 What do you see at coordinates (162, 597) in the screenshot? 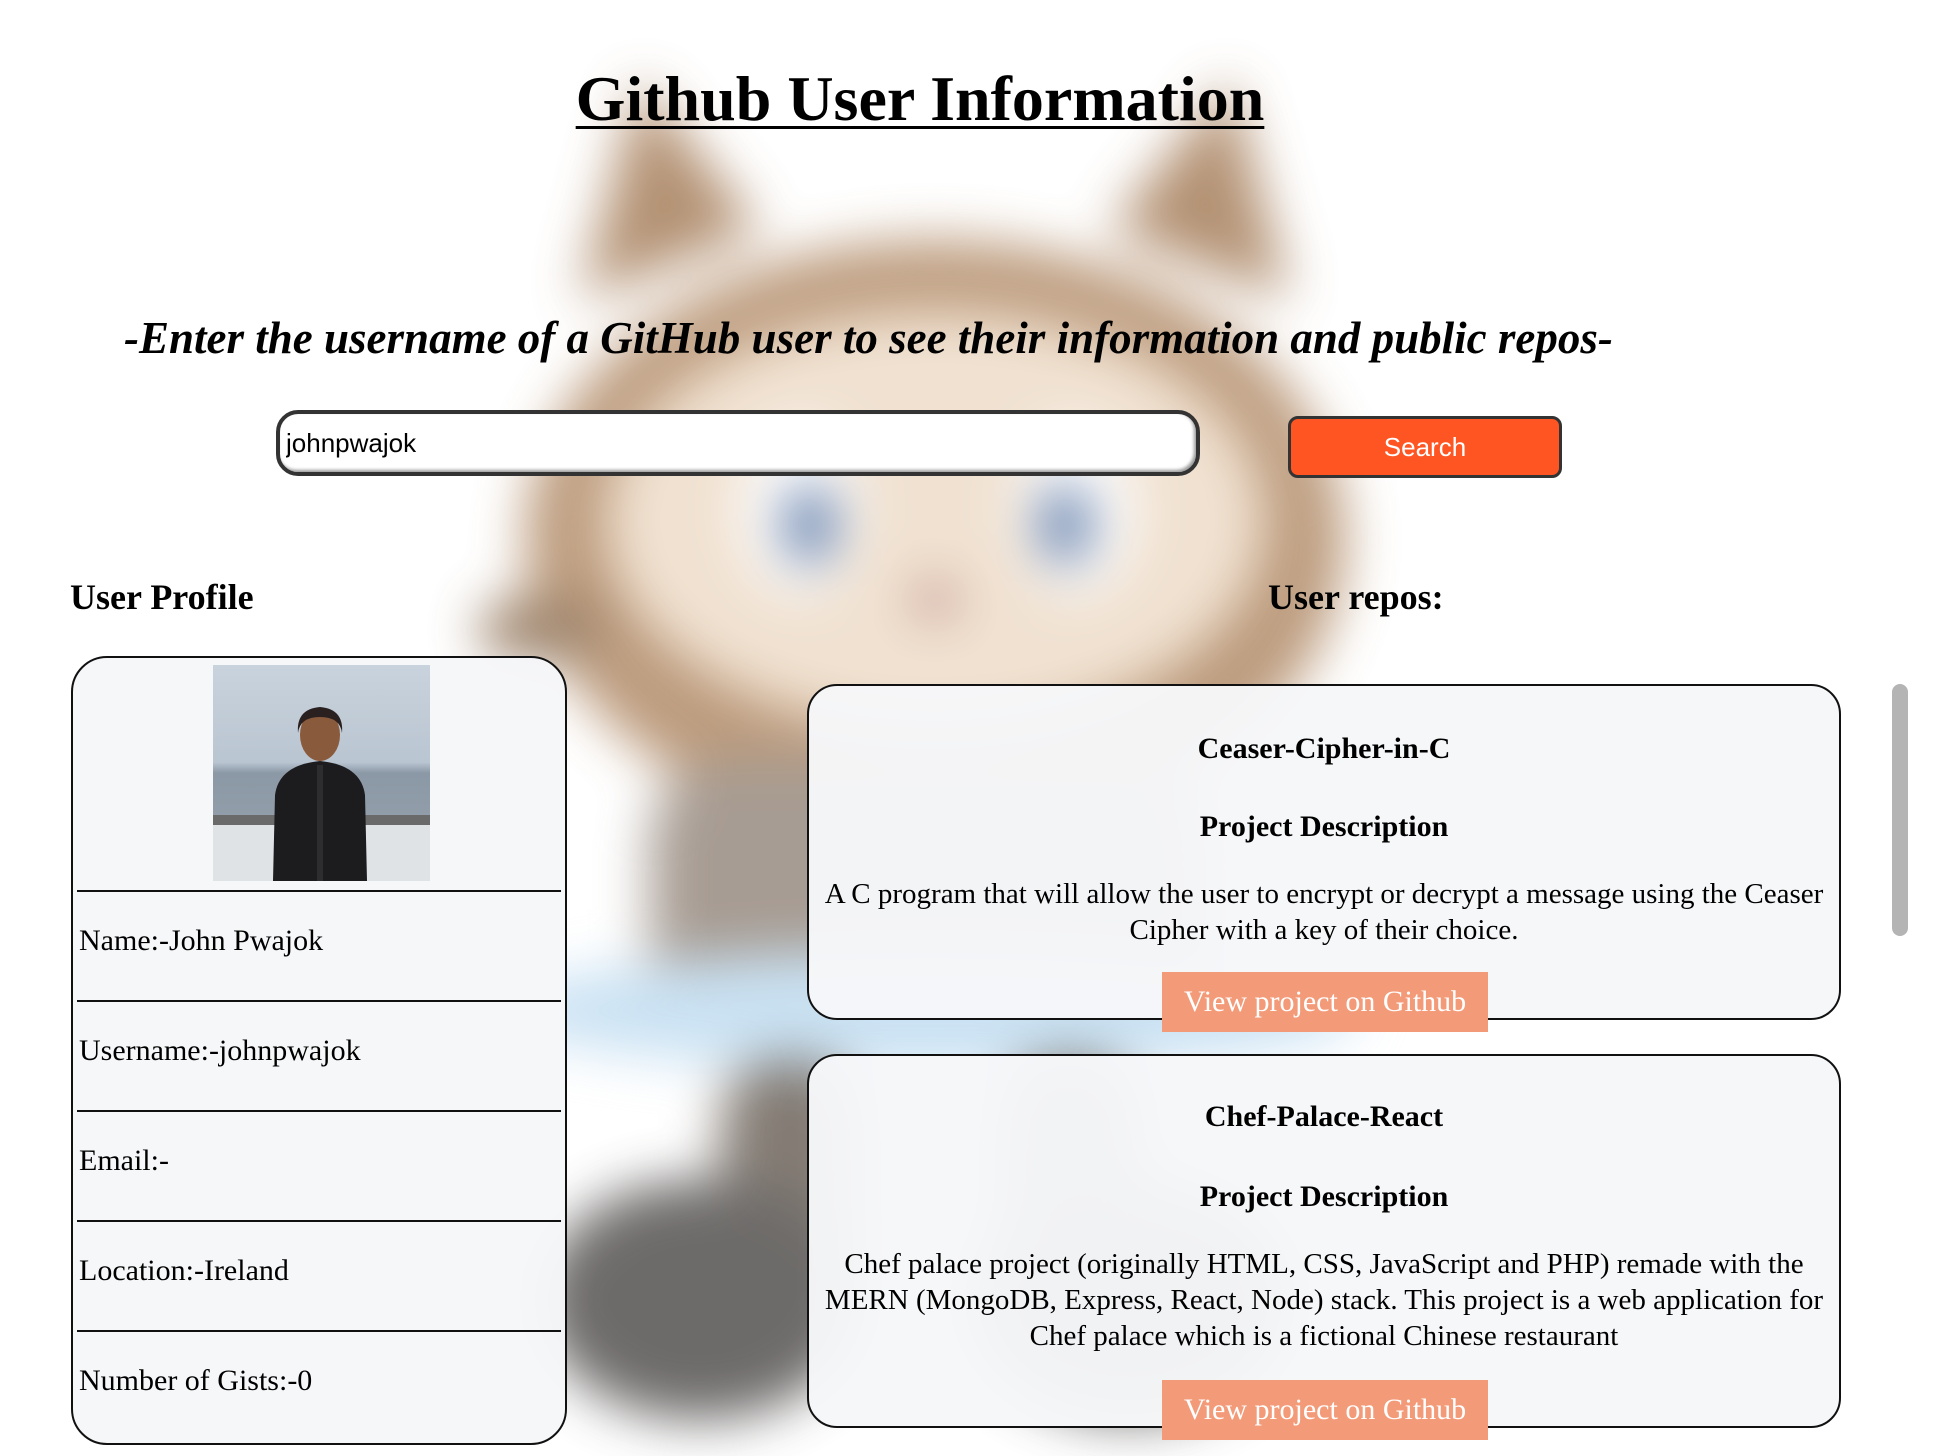
I see `user-profile-heading: User Profile` at bounding box center [162, 597].